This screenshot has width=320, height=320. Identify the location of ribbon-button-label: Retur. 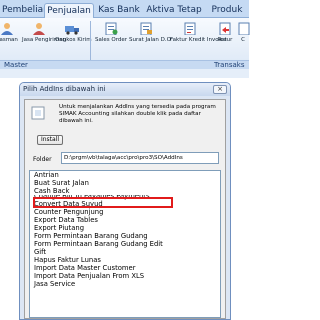
(225, 40).